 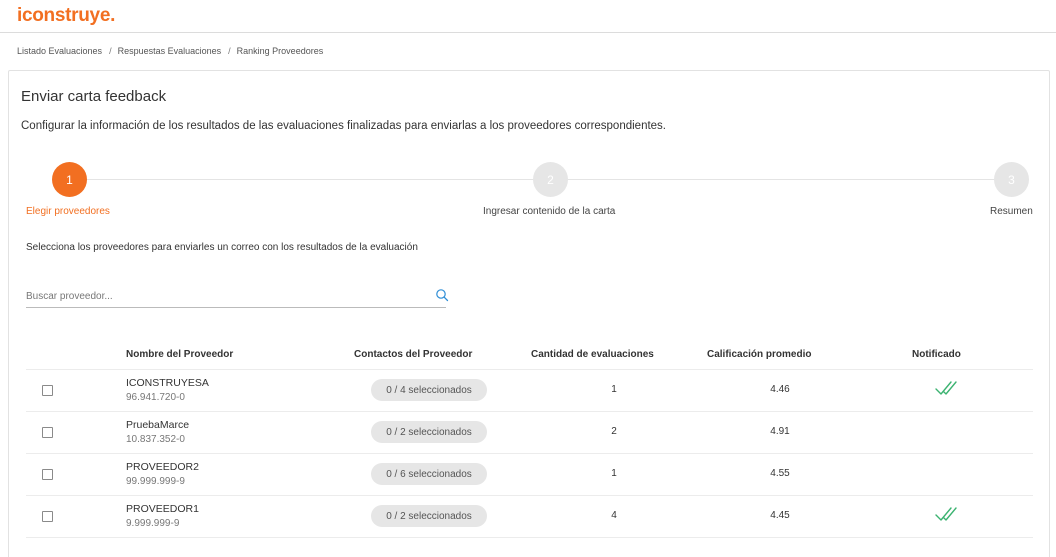 What do you see at coordinates (780, 389) in the screenshot?
I see `average-rating: 4.46` at bounding box center [780, 389].